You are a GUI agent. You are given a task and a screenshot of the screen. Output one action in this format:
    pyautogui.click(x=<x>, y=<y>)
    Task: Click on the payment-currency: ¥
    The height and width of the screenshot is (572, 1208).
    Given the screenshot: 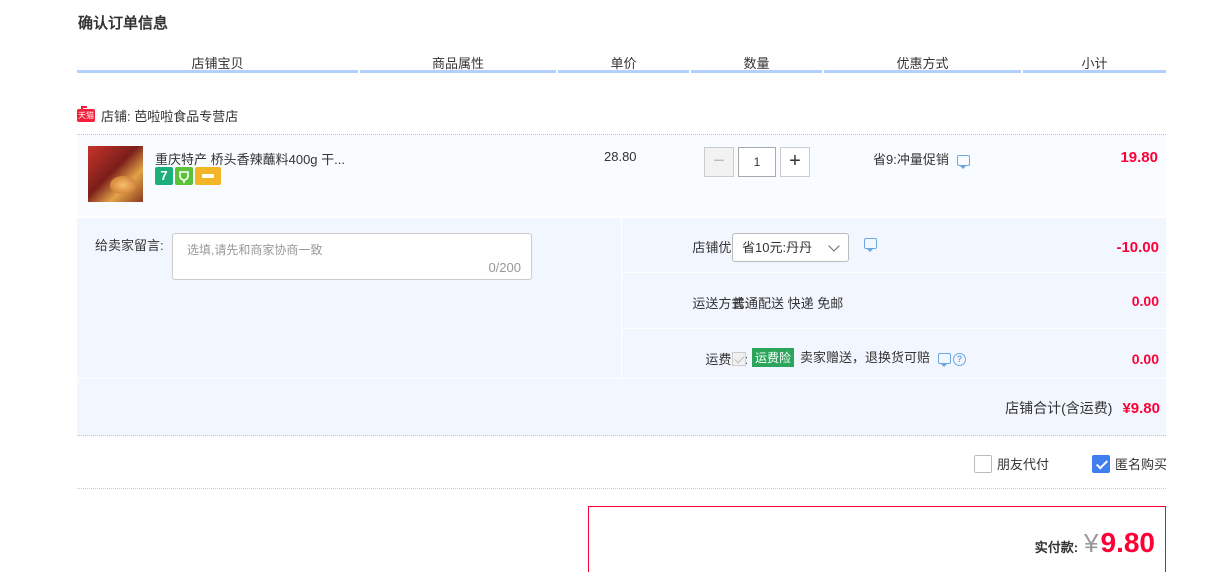 What is the action you would take?
    pyautogui.click(x=1091, y=543)
    